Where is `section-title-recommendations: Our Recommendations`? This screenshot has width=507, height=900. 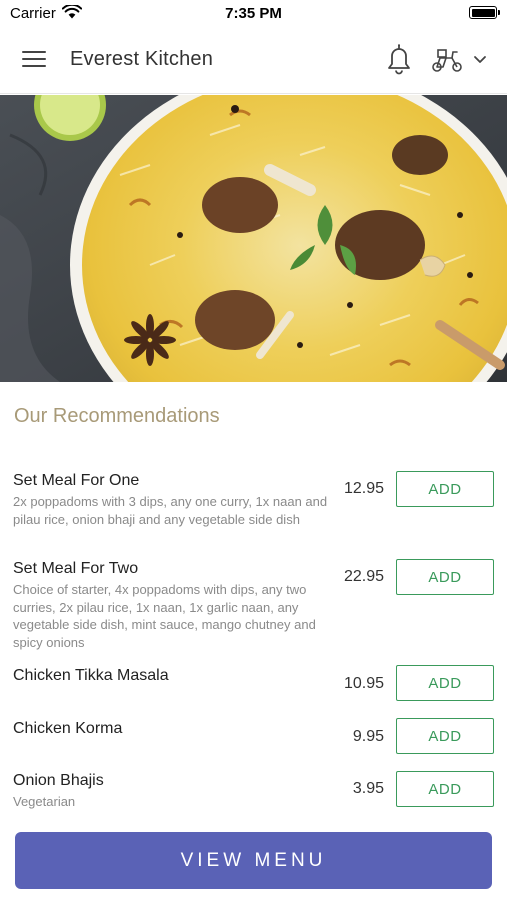
section-title-recommendations: Our Recommendations is located at coordinates (117, 416).